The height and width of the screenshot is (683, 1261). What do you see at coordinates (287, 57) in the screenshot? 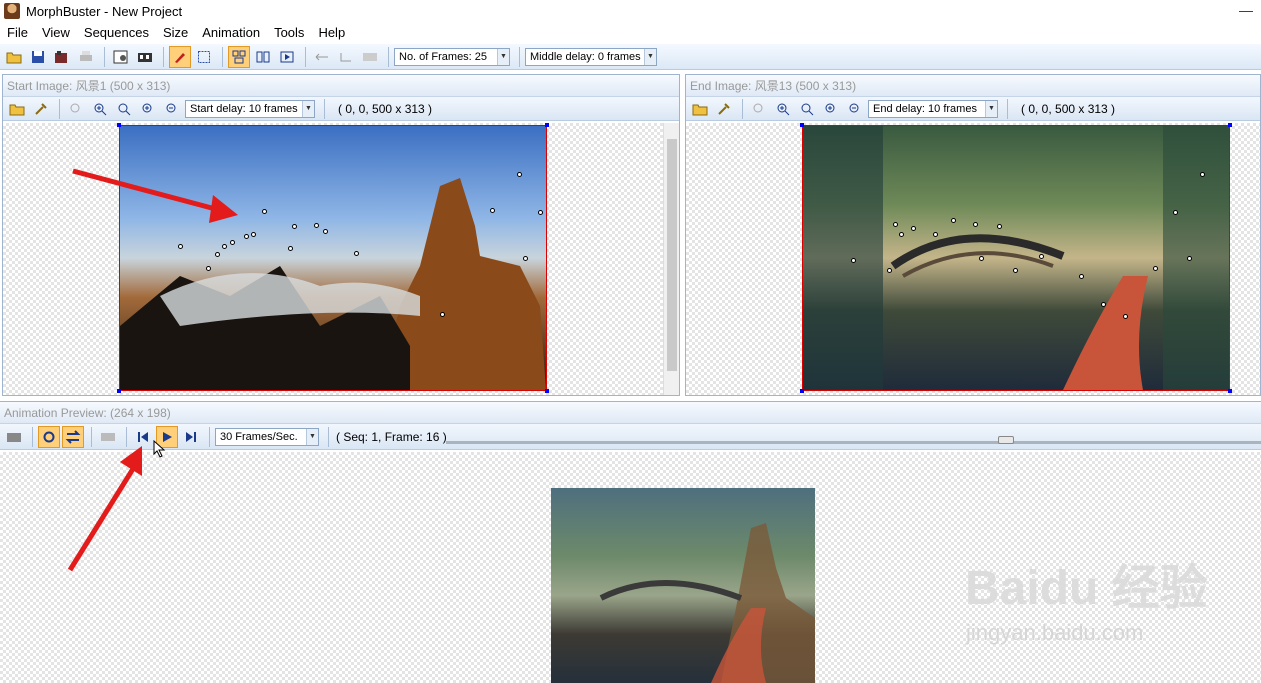
I see `play-frame-icon` at bounding box center [287, 57].